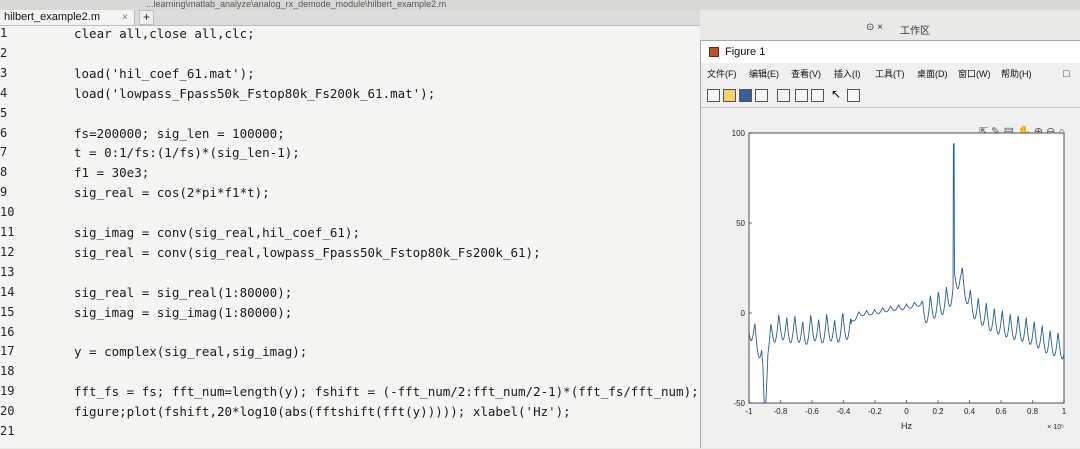  Describe the element at coordinates (7, 411) in the screenshot. I see `line-number: 20` at that location.